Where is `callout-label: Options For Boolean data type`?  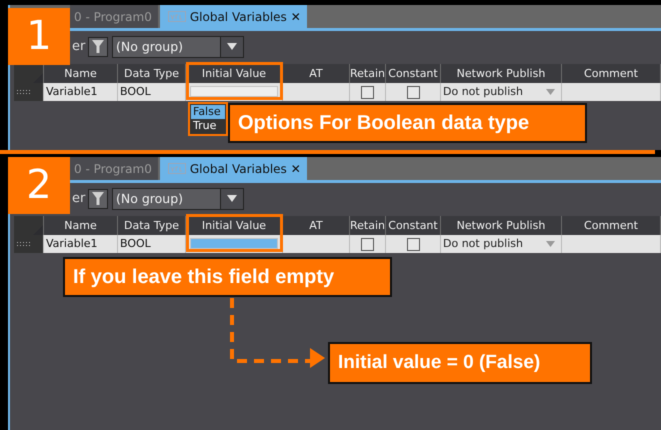
callout-label: Options For Boolean data type is located at coordinates (407, 123).